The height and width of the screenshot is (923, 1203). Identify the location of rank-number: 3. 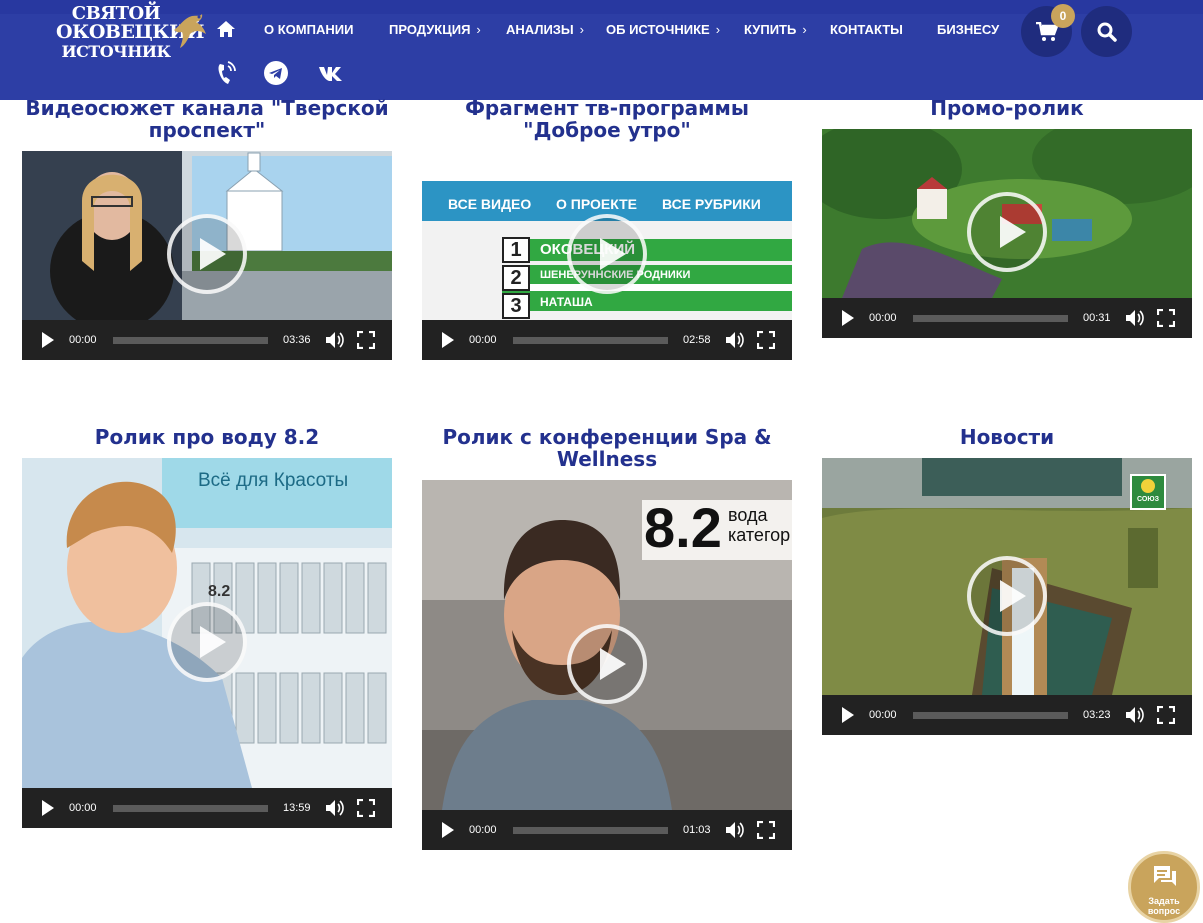
(516, 306).